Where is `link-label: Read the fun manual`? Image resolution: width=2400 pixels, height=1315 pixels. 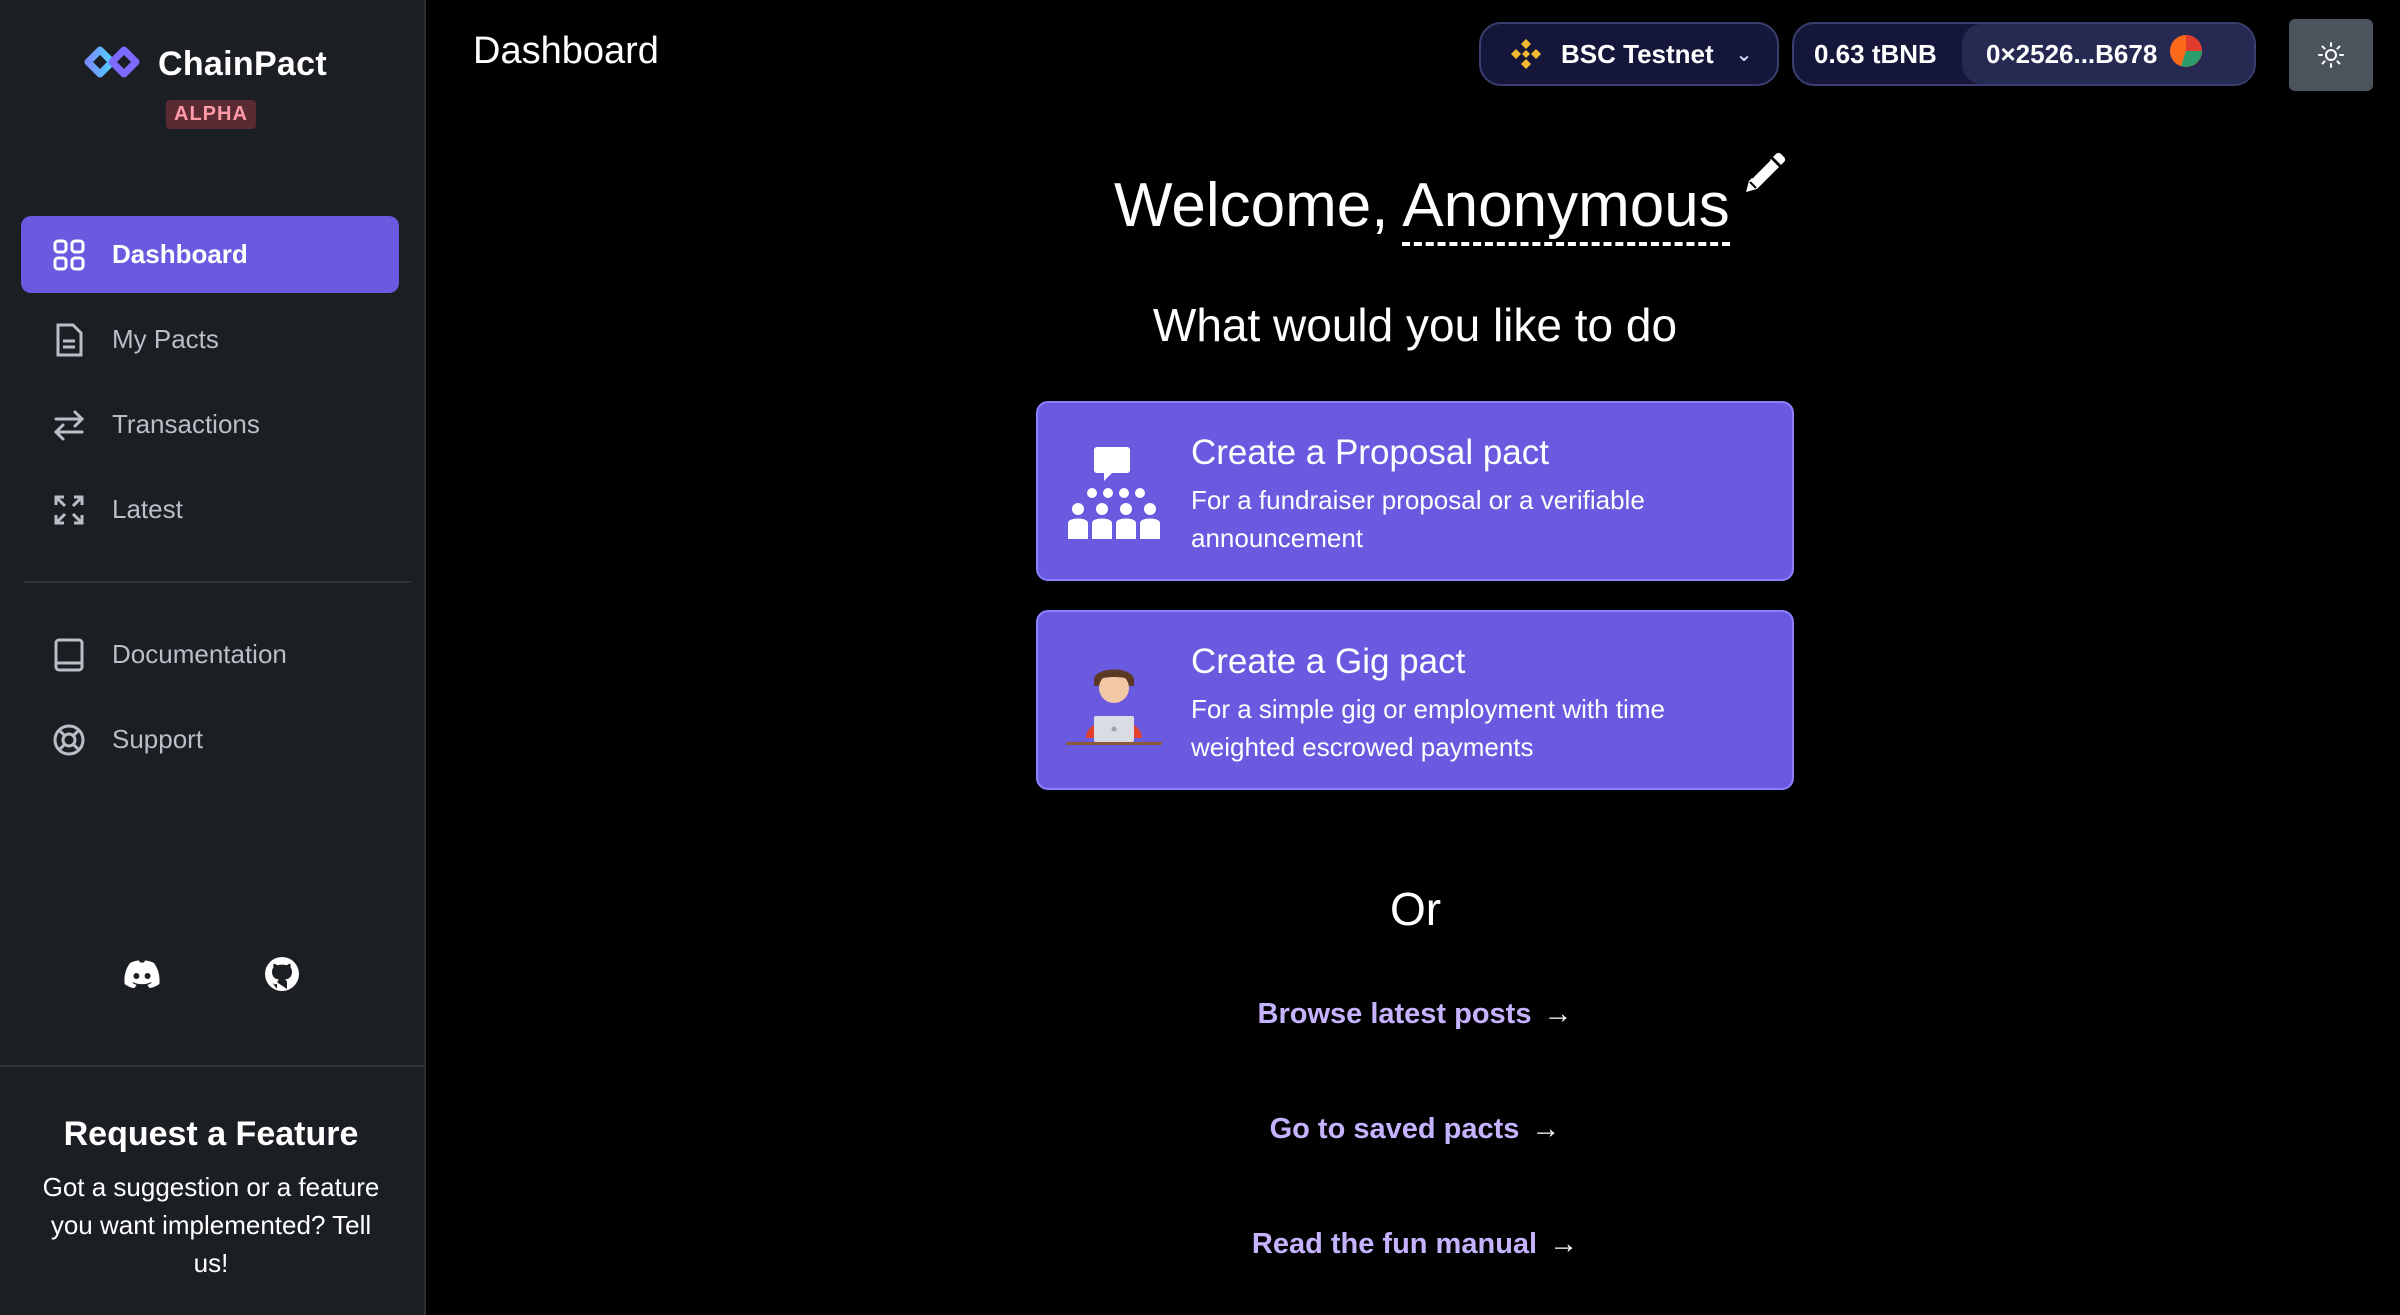
link-label: Read the fun manual is located at coordinates (1394, 1244).